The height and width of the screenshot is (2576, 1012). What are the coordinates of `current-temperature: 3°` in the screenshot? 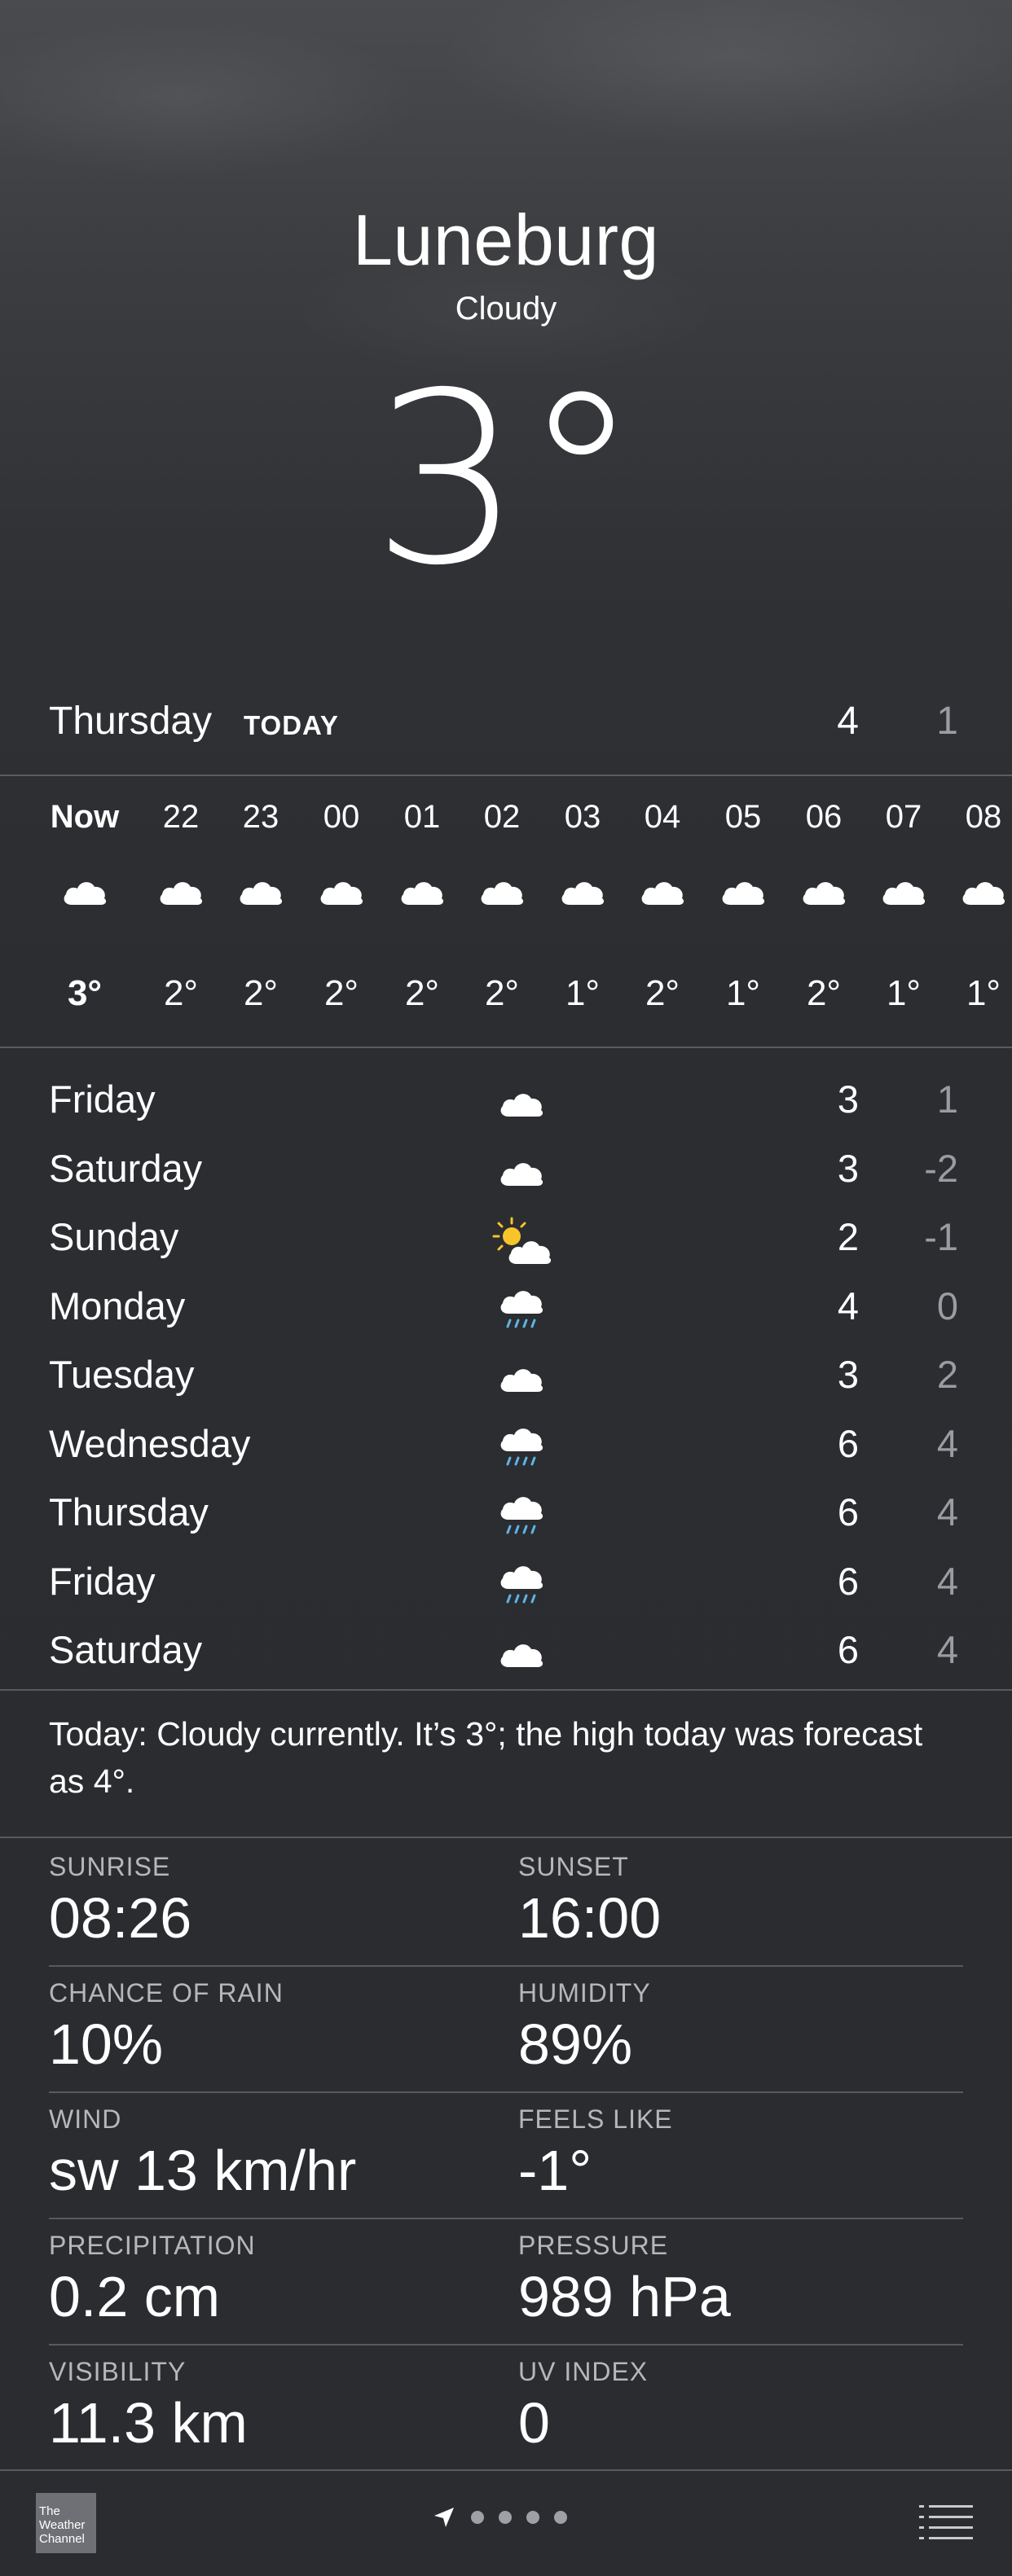 It's located at (506, 480).